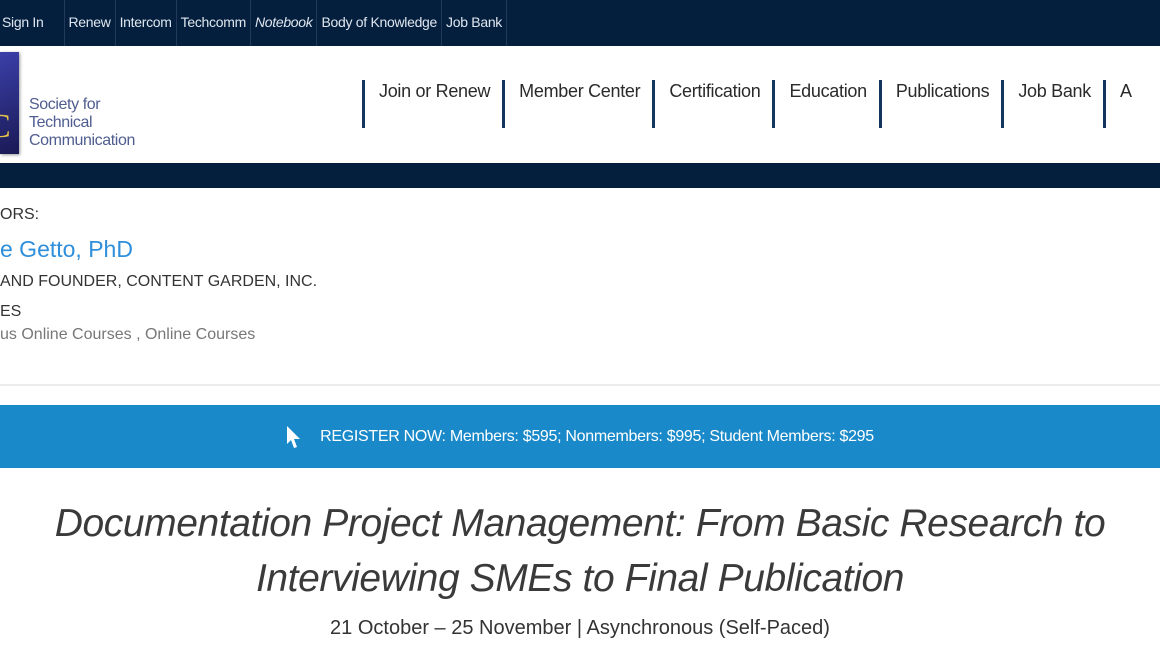 This screenshot has width=1160, height=665. What do you see at coordinates (65, 104) in the screenshot?
I see `logo-line: Society for` at bounding box center [65, 104].